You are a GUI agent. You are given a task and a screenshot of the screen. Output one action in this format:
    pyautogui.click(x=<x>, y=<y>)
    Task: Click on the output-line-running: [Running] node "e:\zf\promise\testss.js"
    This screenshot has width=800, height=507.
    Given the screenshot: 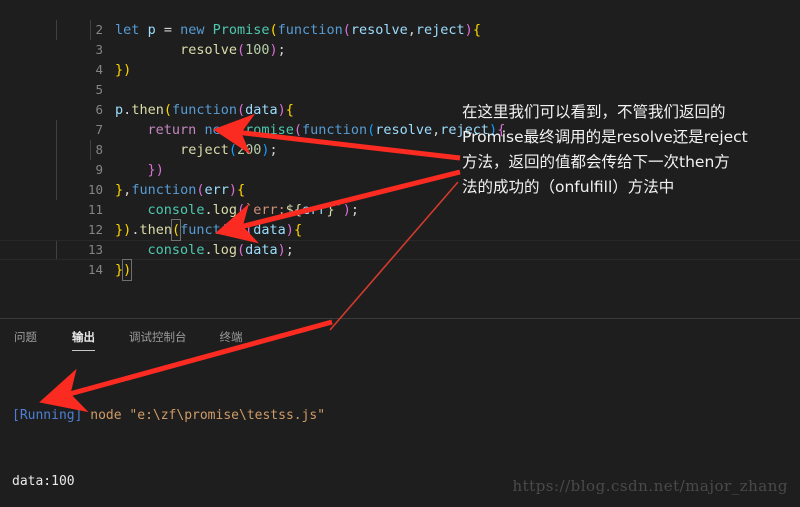 What is the action you would take?
    pyautogui.click(x=176, y=416)
    